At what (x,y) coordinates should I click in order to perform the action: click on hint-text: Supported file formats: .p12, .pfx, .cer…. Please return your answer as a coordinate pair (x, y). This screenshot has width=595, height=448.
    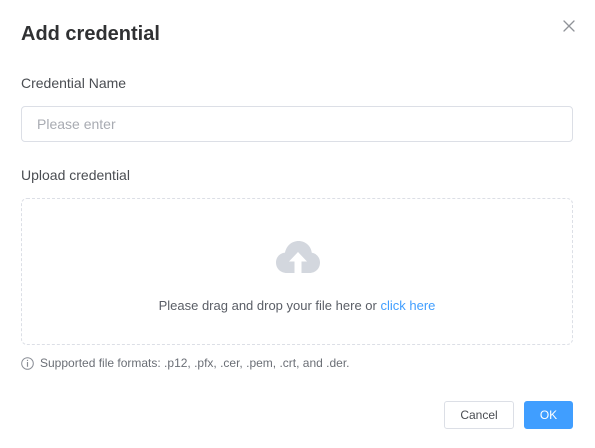
    Looking at the image, I should click on (195, 363).